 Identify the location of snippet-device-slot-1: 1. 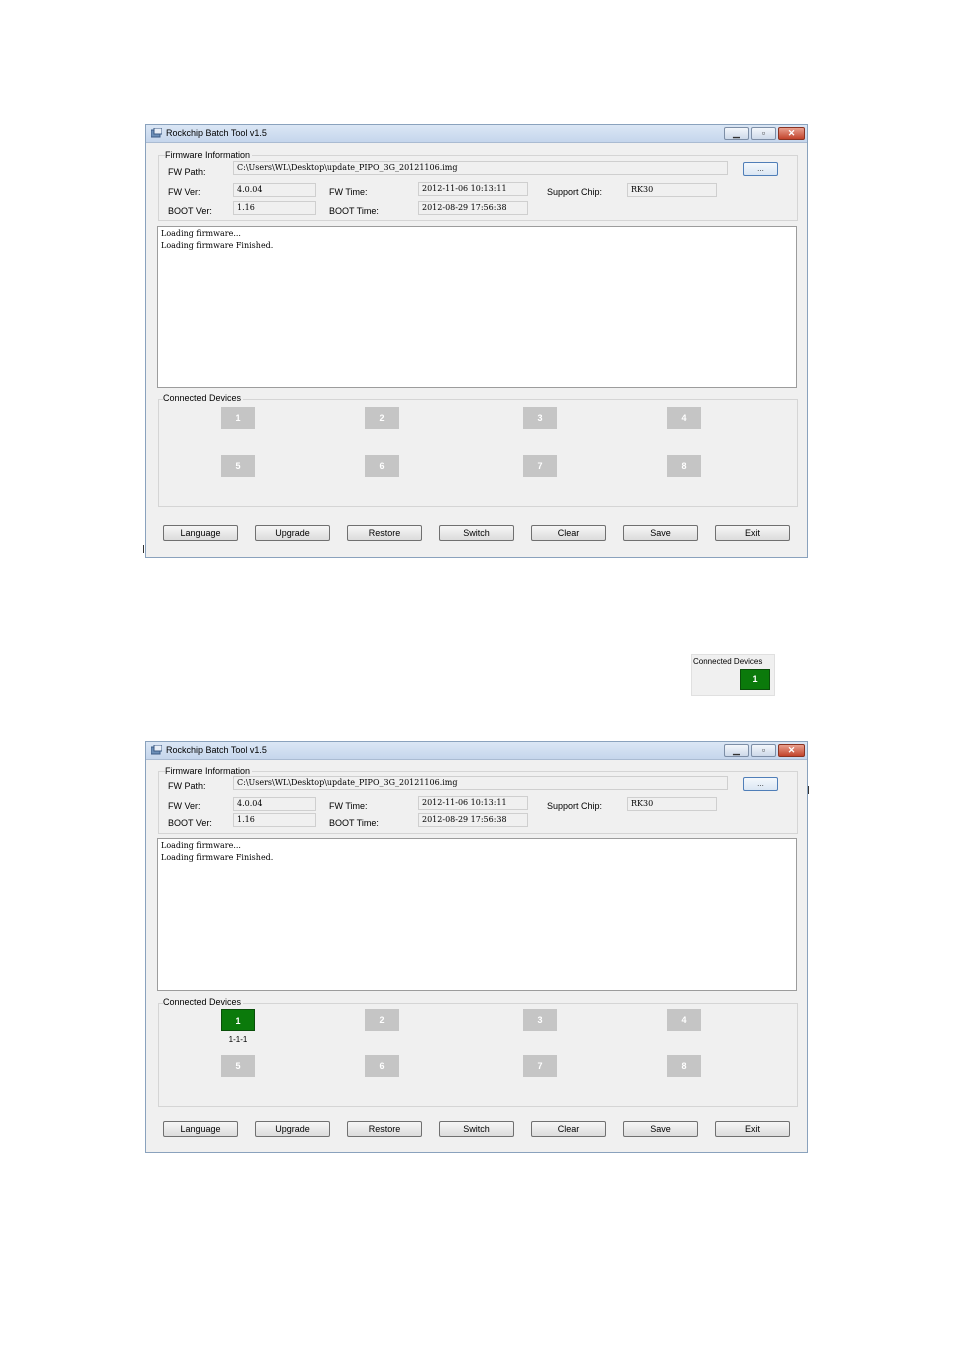
(755, 679).